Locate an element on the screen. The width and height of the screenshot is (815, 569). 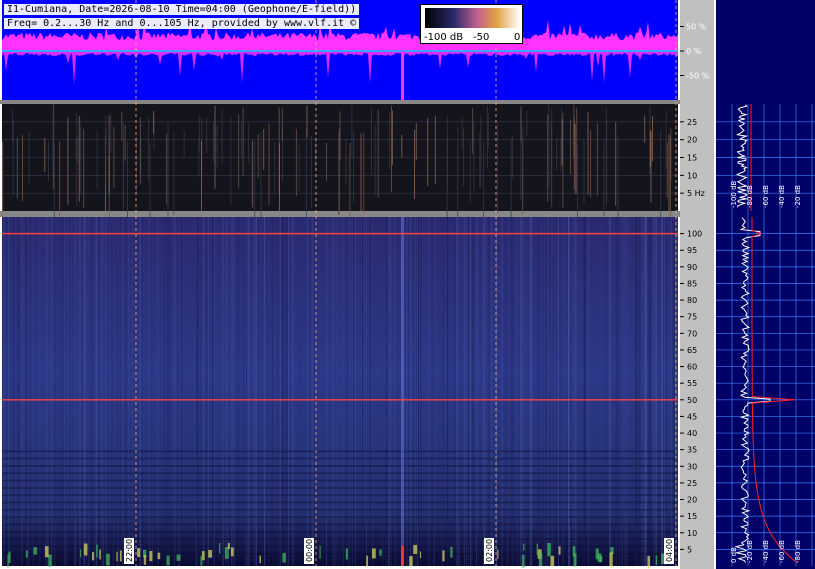
main-tick-label: 20 is located at coordinates (692, 500).